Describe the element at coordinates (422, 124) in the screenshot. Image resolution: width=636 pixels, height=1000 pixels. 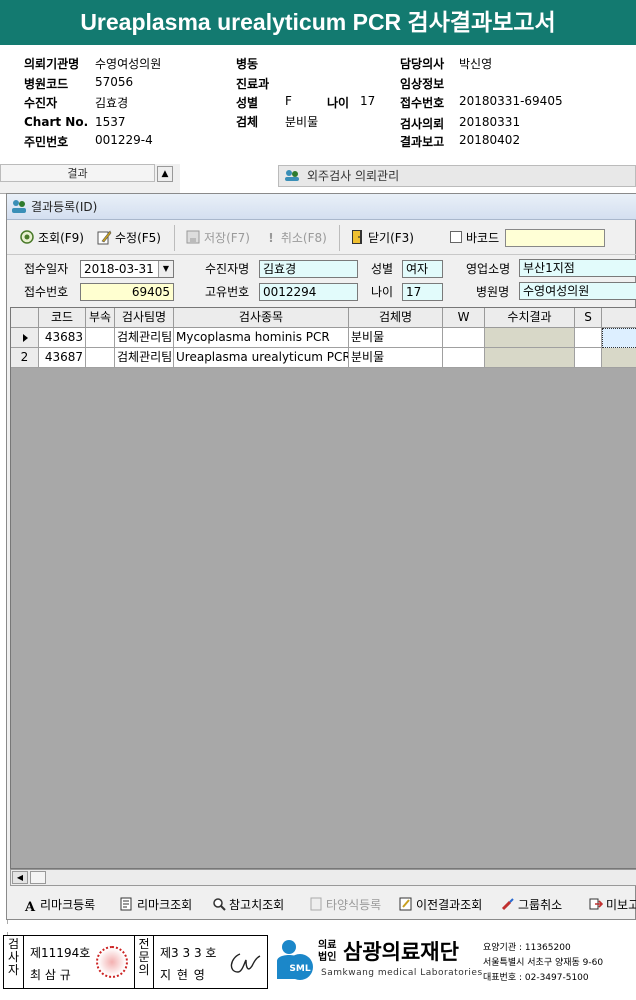
I see `request-label: 검사의뢰` at that location.